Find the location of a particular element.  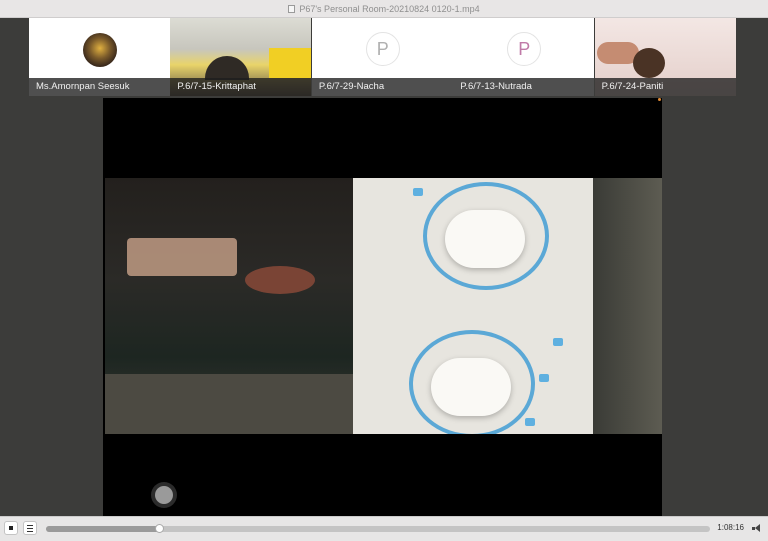

camera-background is located at coordinates (290, 63).